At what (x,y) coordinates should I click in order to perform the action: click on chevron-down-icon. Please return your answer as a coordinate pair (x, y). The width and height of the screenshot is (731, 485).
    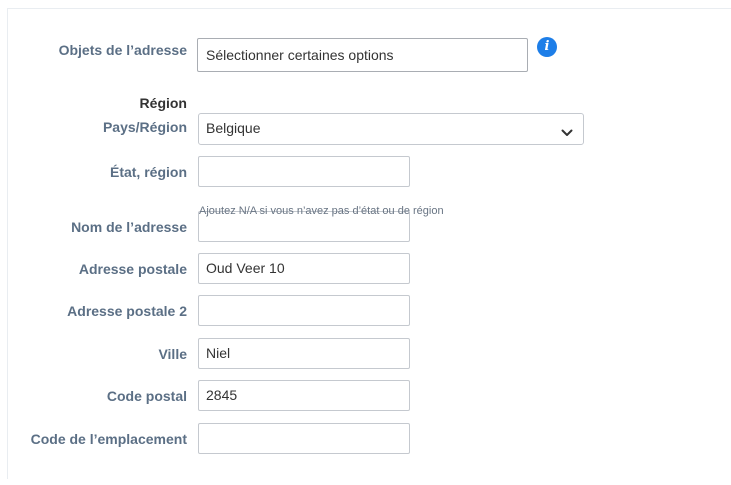
    Looking at the image, I should click on (567, 132).